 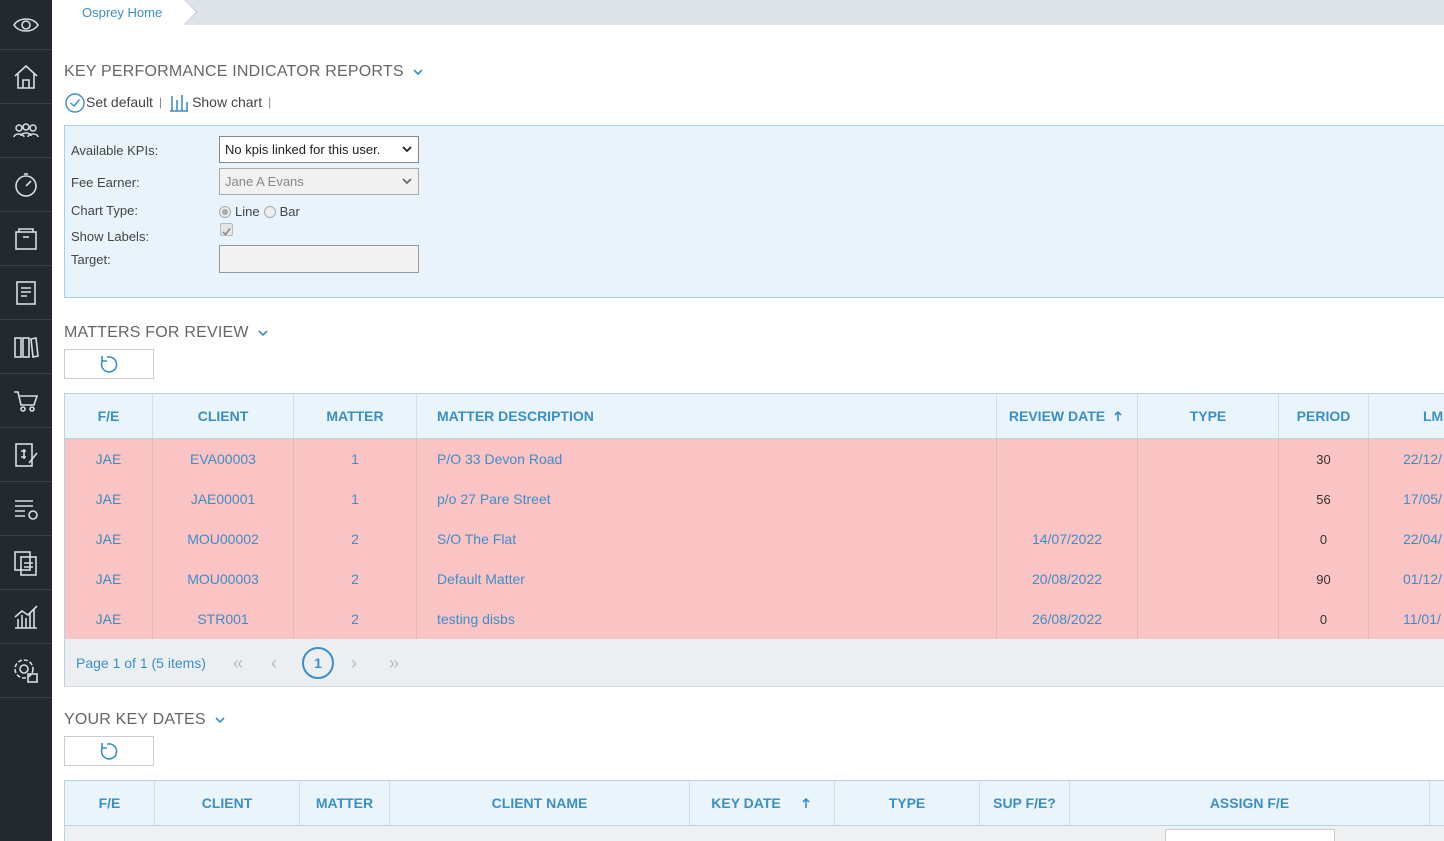 I want to click on kd-col-client: CLIENT, so click(x=227, y=803).